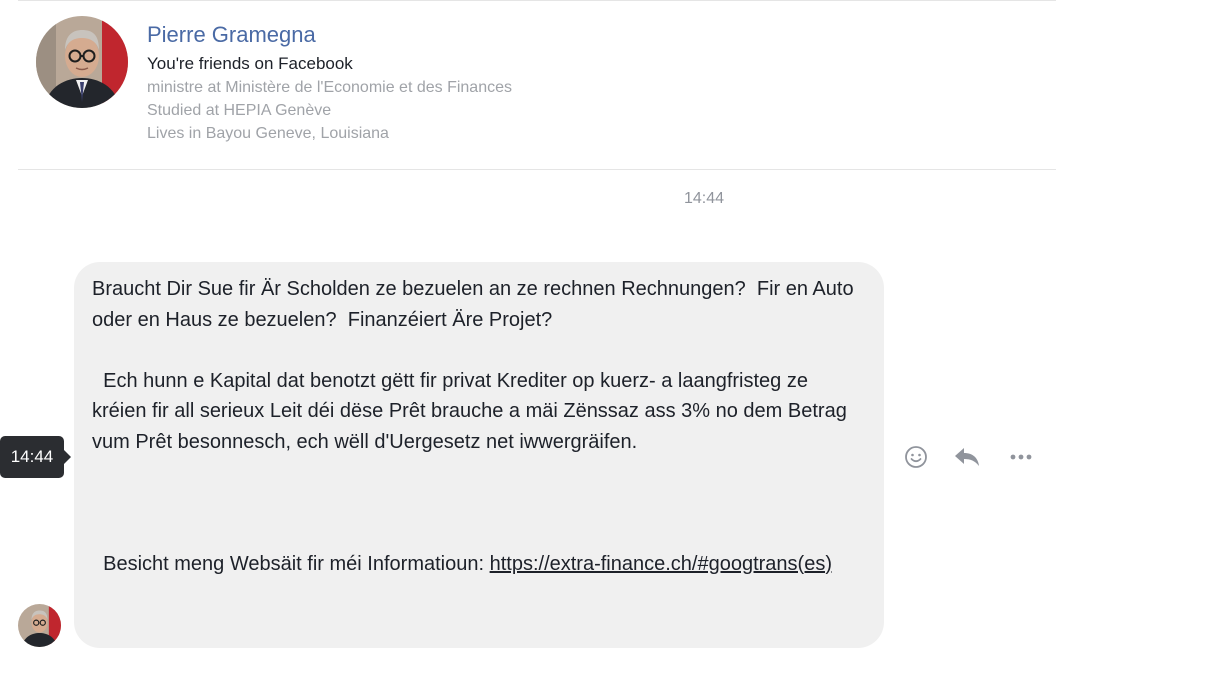 The width and height of the screenshot is (1224, 689). I want to click on profile-photo-icon, so click(82, 62).